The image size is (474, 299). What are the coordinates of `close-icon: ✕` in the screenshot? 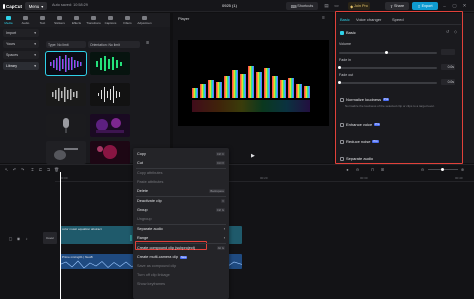 It's located at (464, 6).